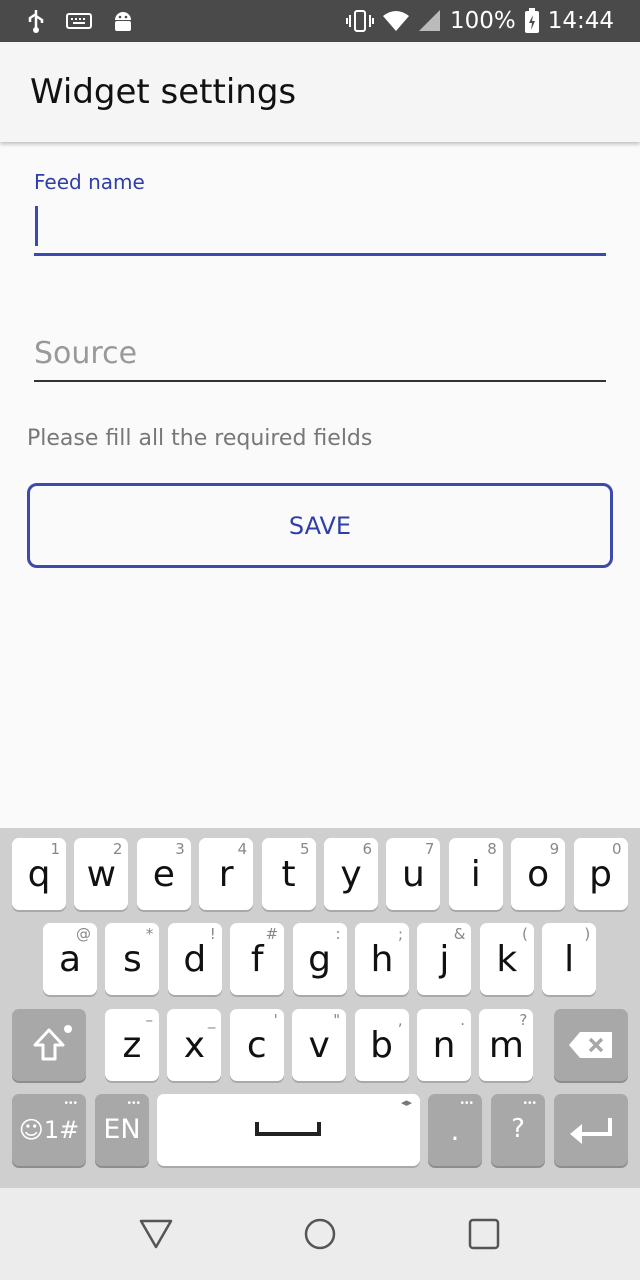 This screenshot has width=640, height=1280. I want to click on key-o: 9o, so click(538, 874).